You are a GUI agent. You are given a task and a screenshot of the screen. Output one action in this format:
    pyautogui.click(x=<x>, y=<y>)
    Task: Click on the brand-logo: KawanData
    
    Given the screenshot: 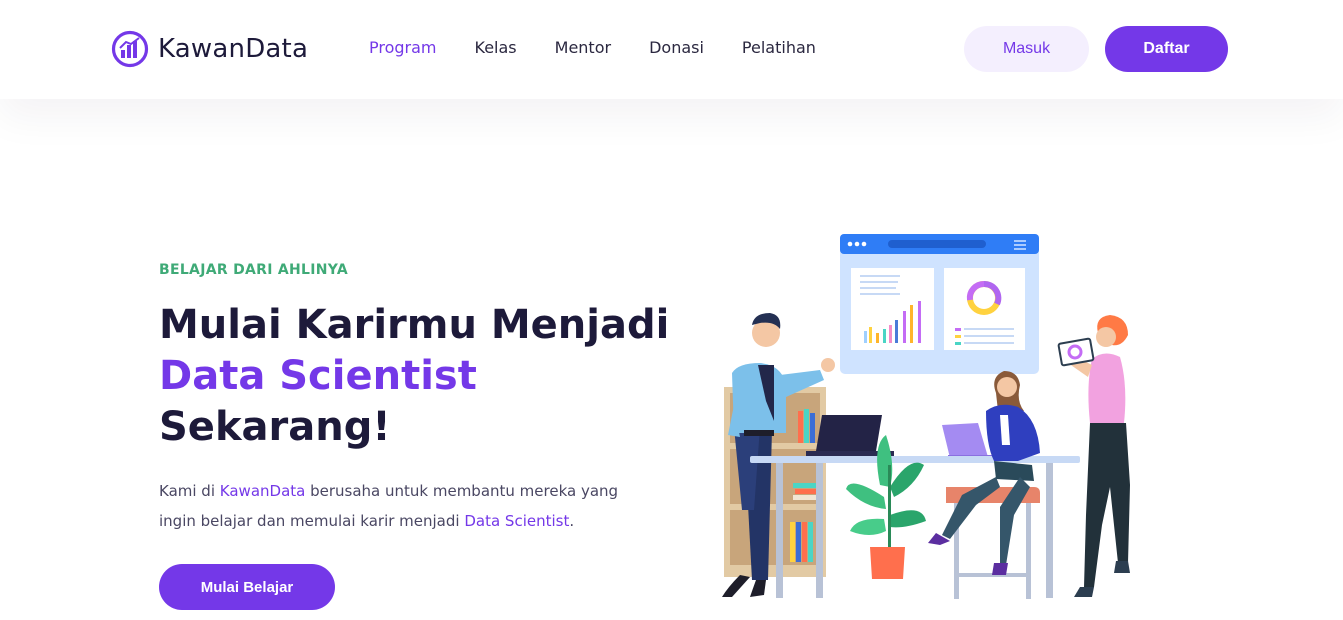 What is the action you would take?
    pyautogui.click(x=209, y=49)
    